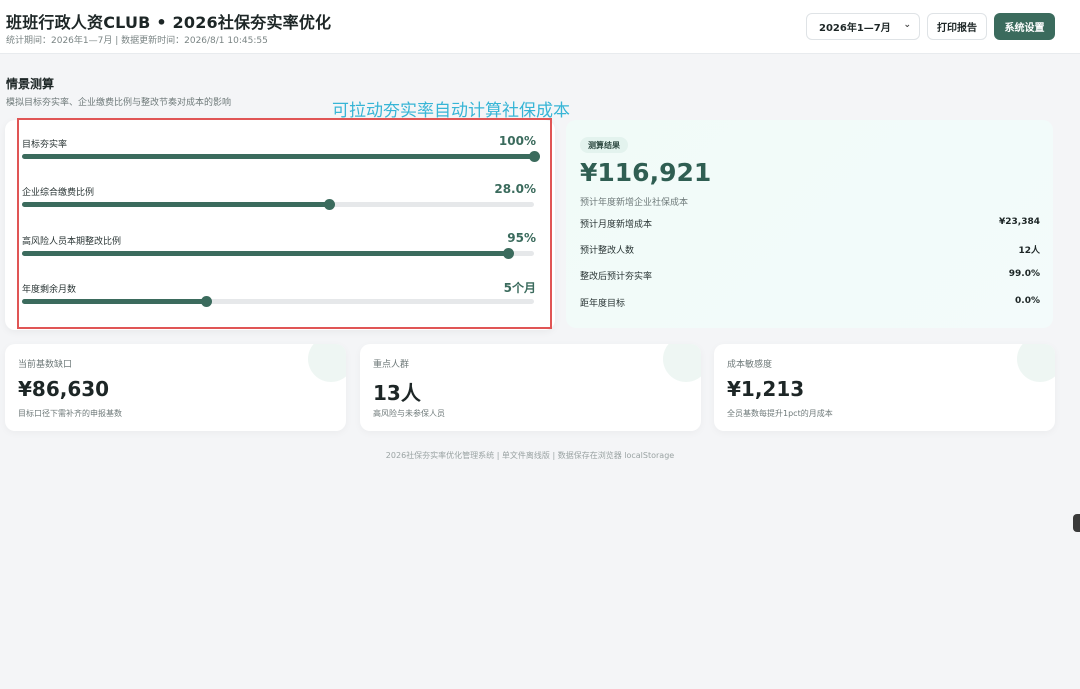  What do you see at coordinates (45, 145) in the screenshot?
I see `slider-label: 目标夯实率` at bounding box center [45, 145].